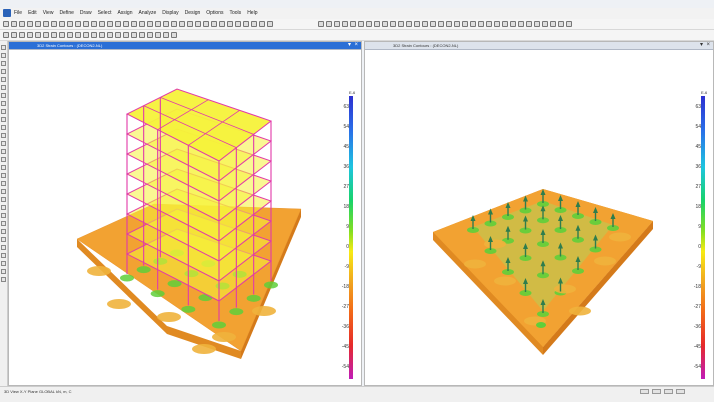  What do you see at coordinates (252, 13) in the screenshot?
I see `menu-item: Help` at bounding box center [252, 13].